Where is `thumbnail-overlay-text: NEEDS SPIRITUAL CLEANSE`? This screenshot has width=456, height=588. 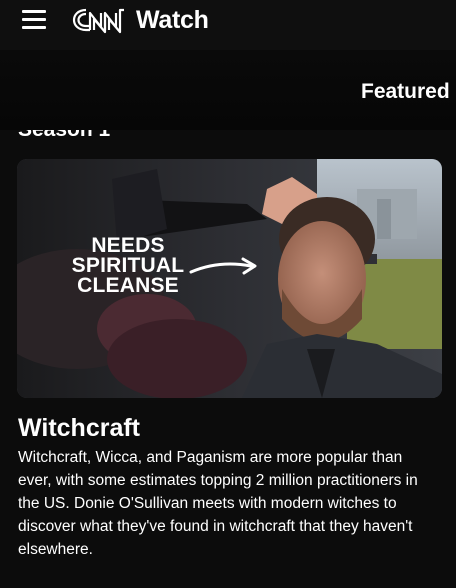
thumbnail-overlay-text: NEEDS SPIRITUAL CLEANSE is located at coordinates (128, 265).